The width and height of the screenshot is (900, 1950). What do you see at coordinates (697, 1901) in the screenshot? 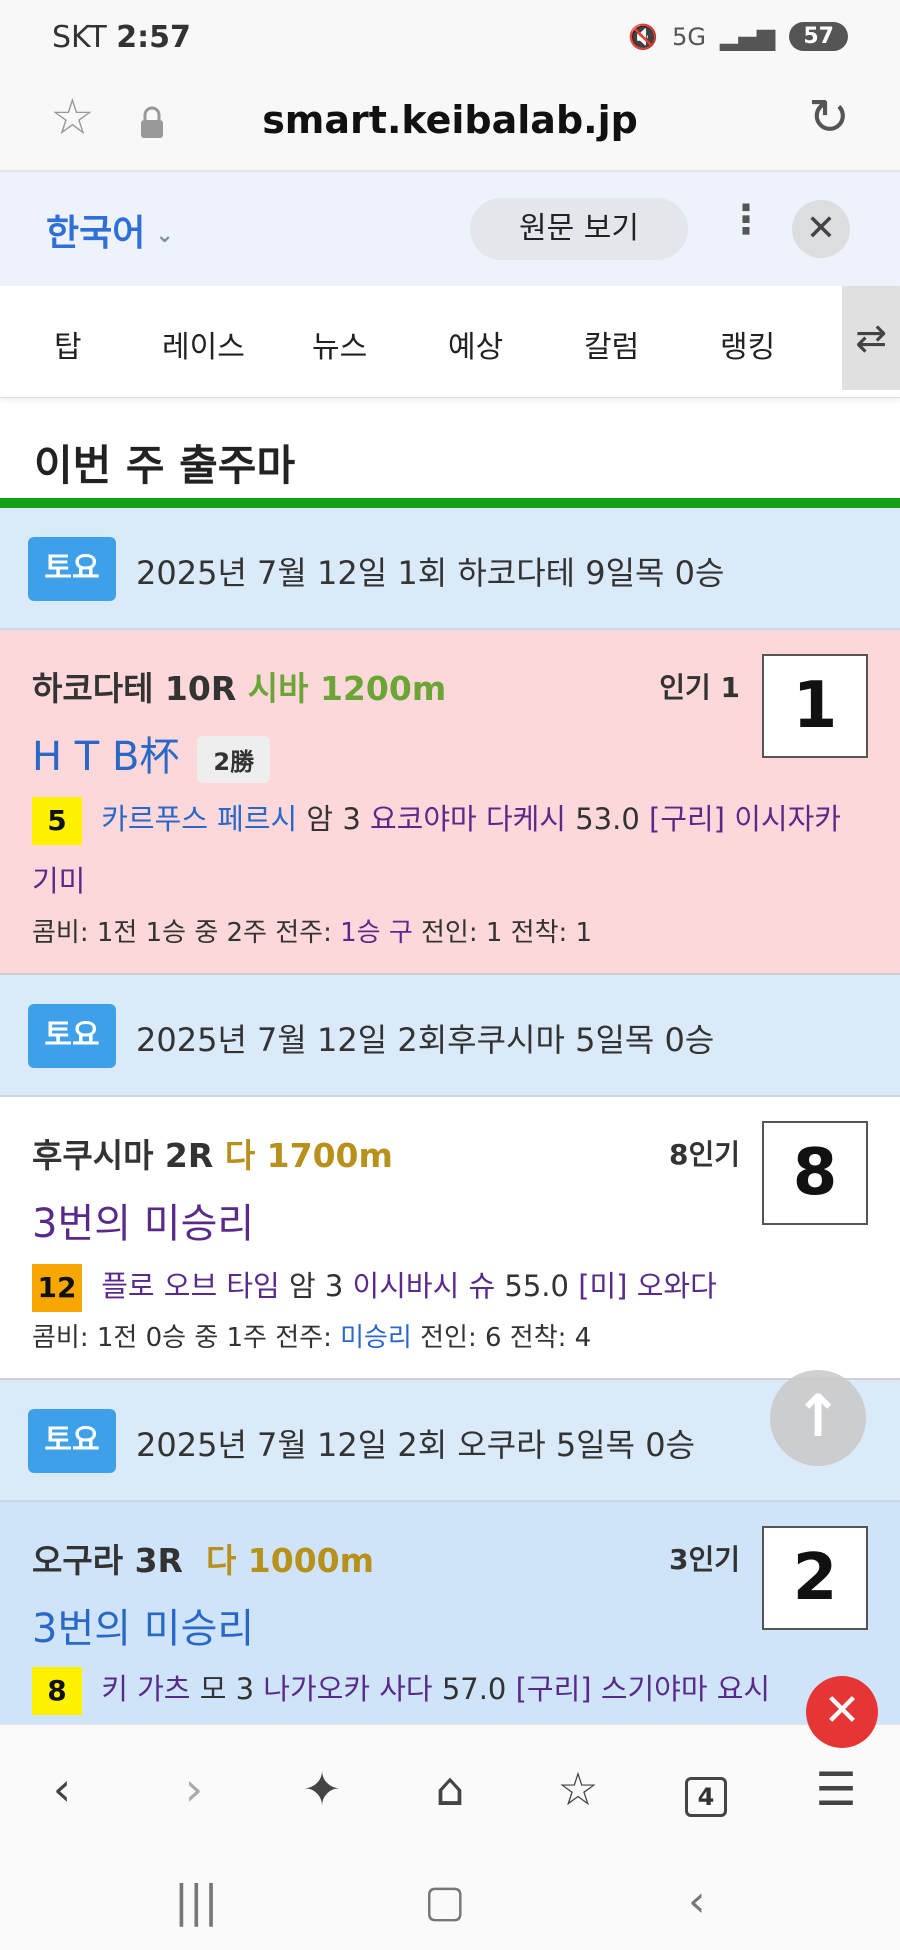
I see `back-button-icon: ‹` at bounding box center [697, 1901].